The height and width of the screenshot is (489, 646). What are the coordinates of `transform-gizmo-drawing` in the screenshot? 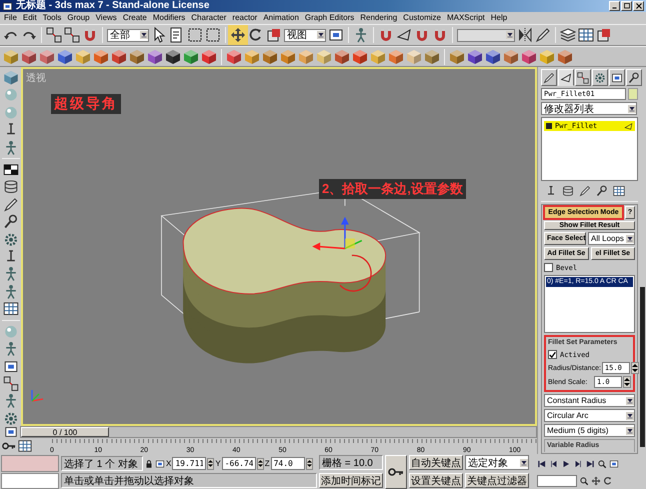 It's located at (337, 233).